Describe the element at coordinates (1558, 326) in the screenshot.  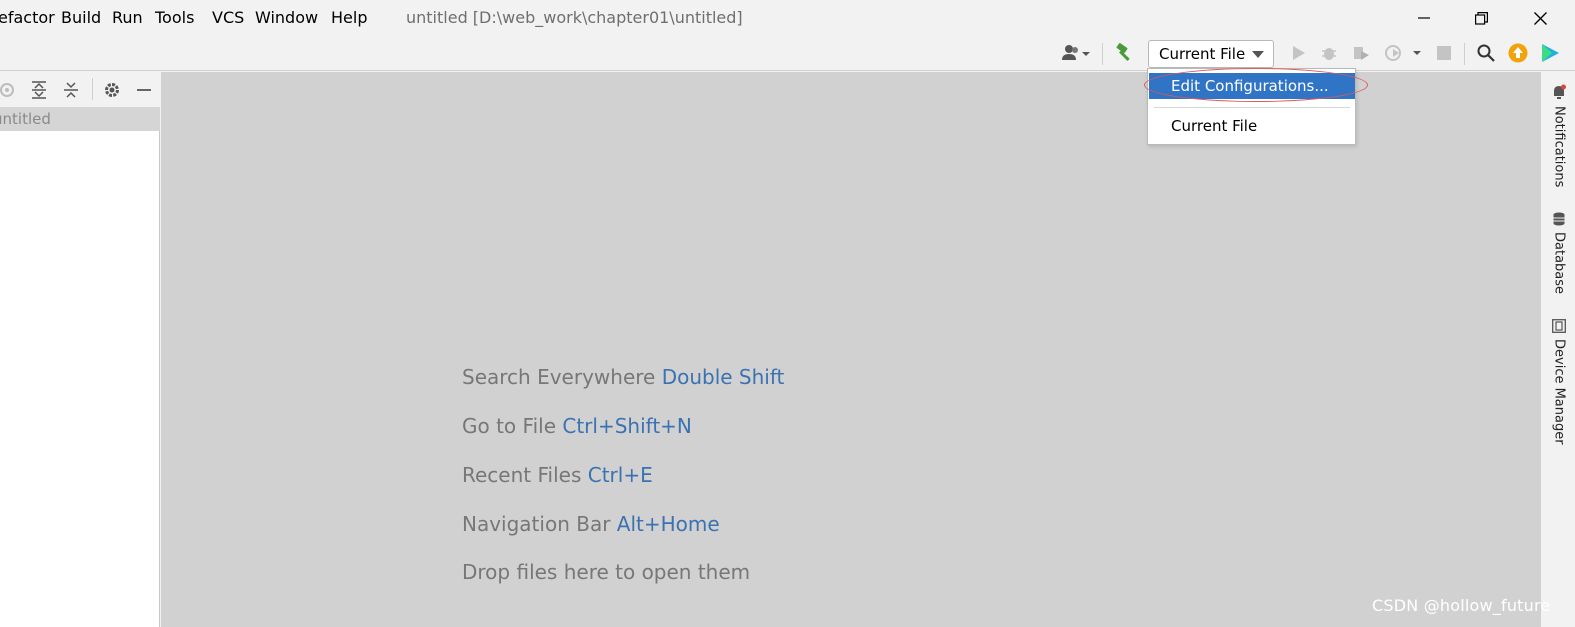
I see `device-manager-icon` at that location.